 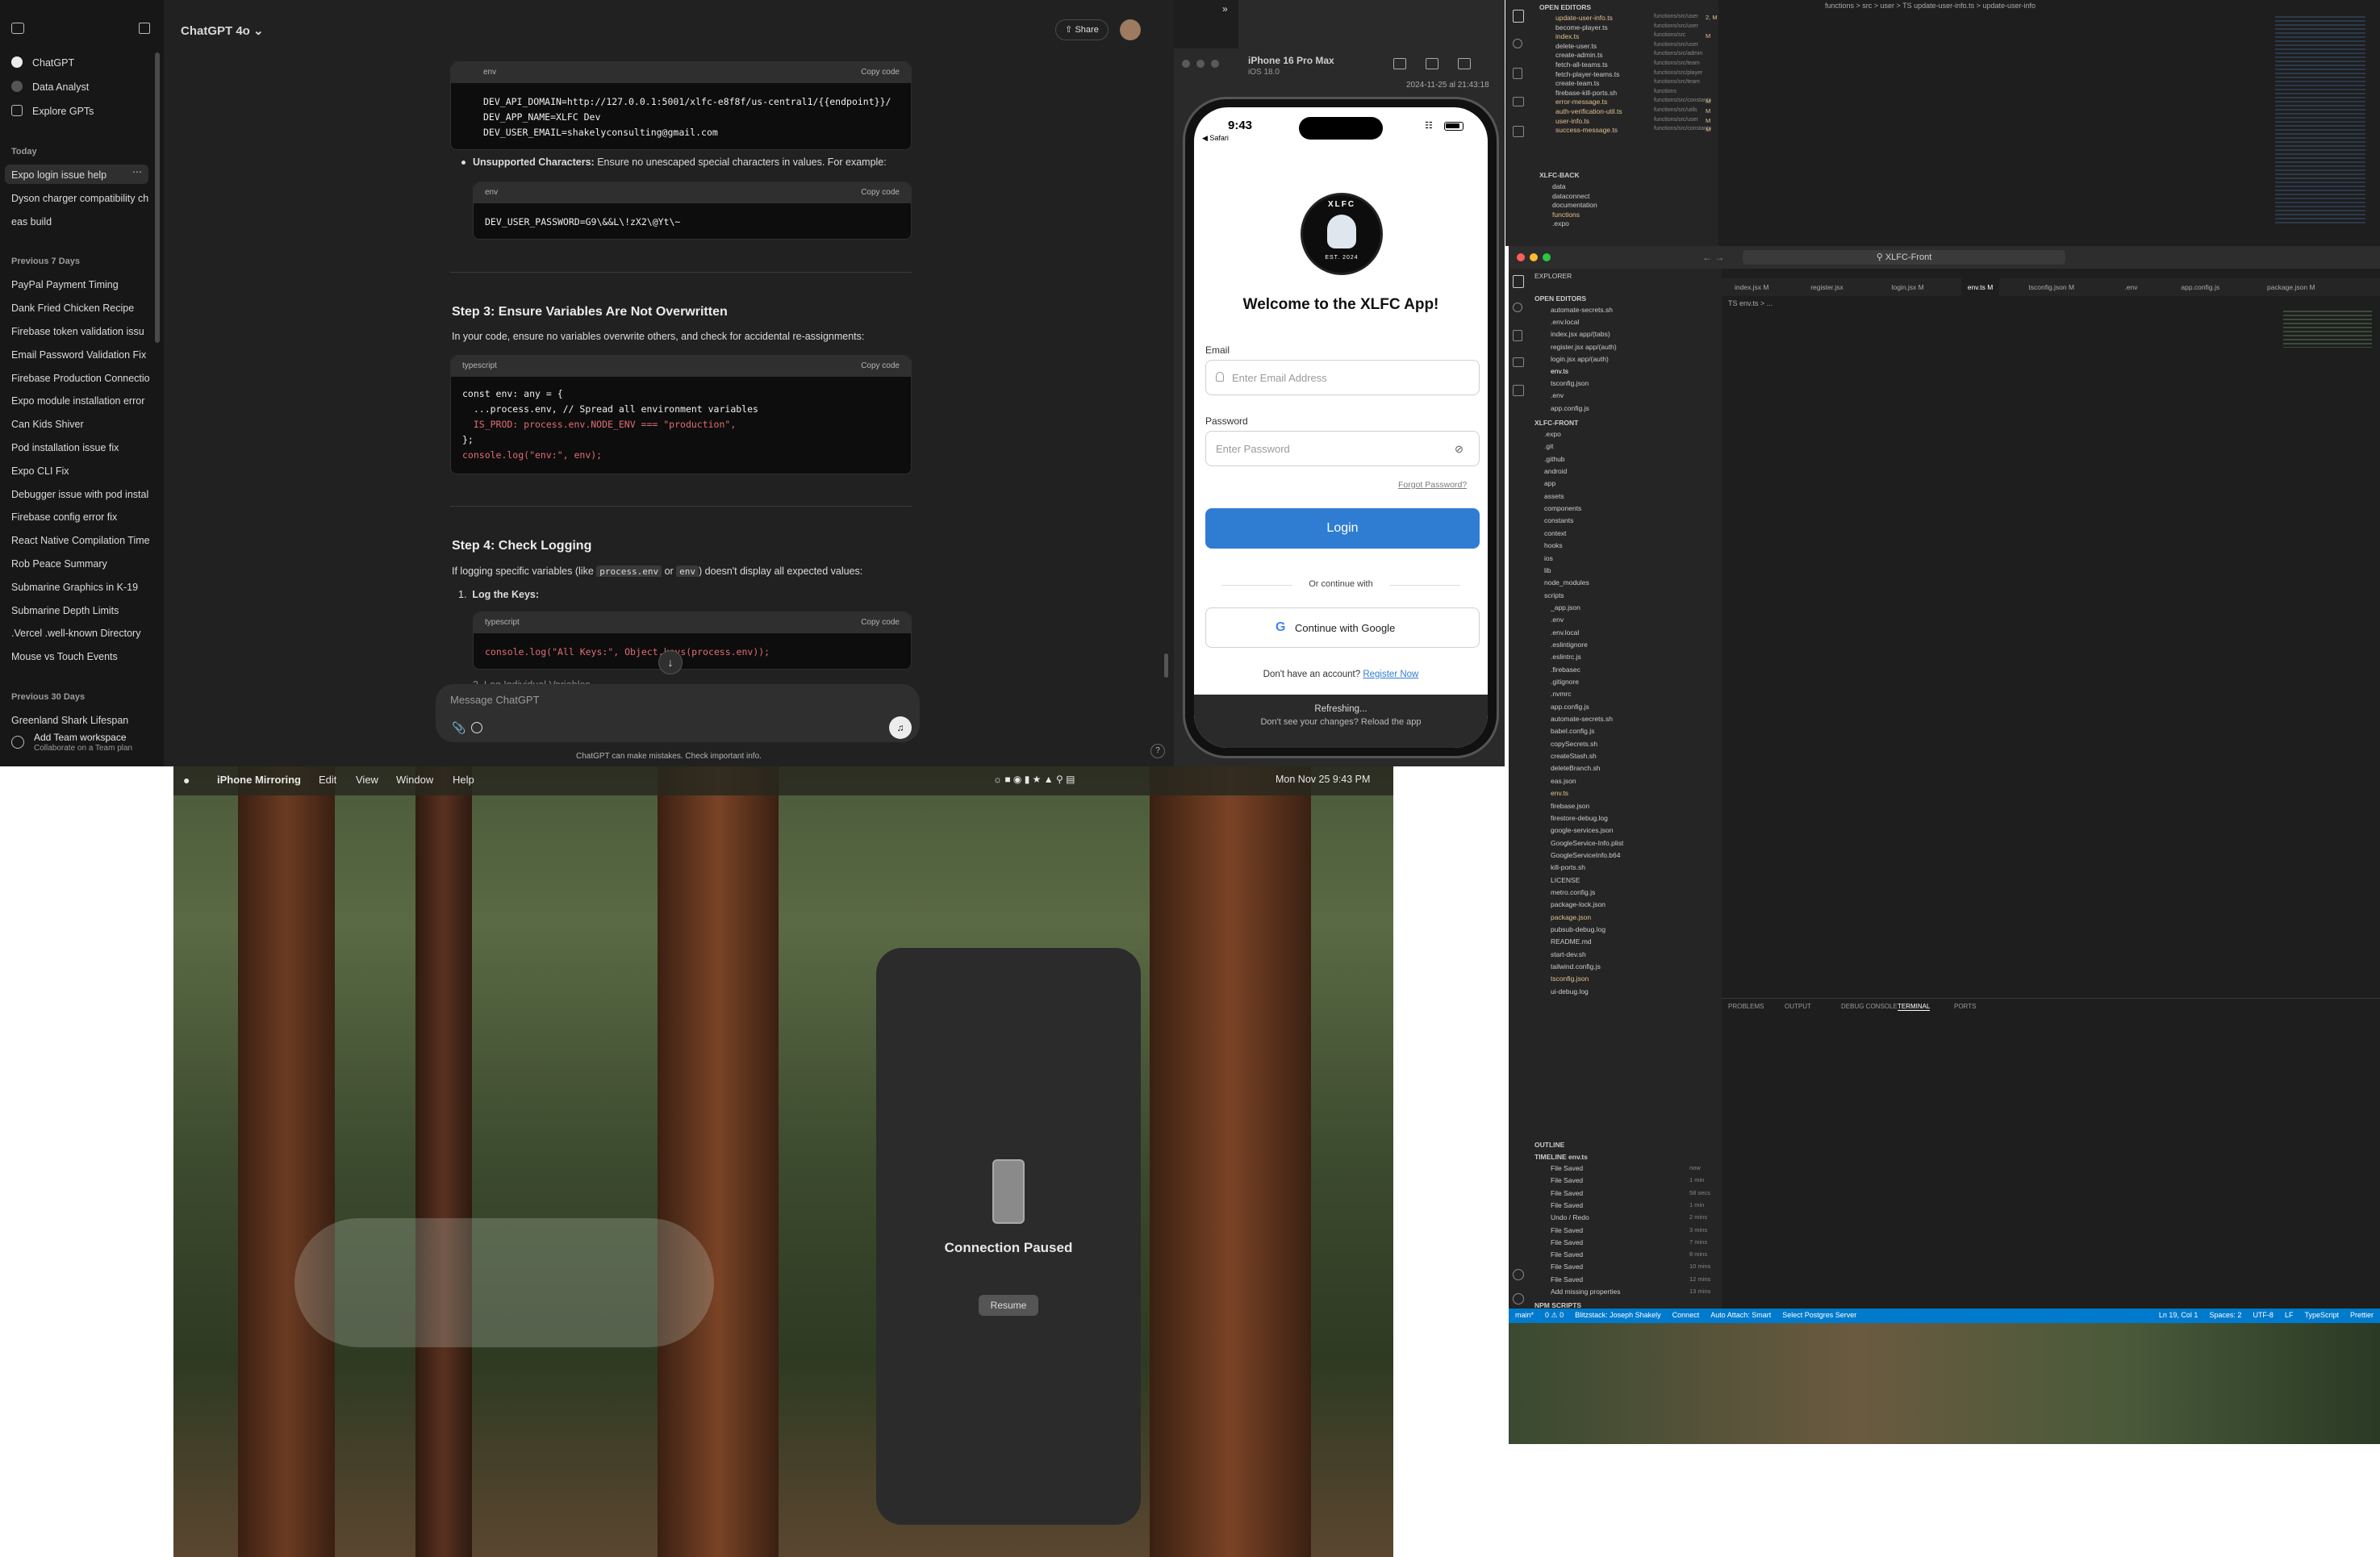 I want to click on team-workspace-title: Add Team workspace, so click(x=80, y=737).